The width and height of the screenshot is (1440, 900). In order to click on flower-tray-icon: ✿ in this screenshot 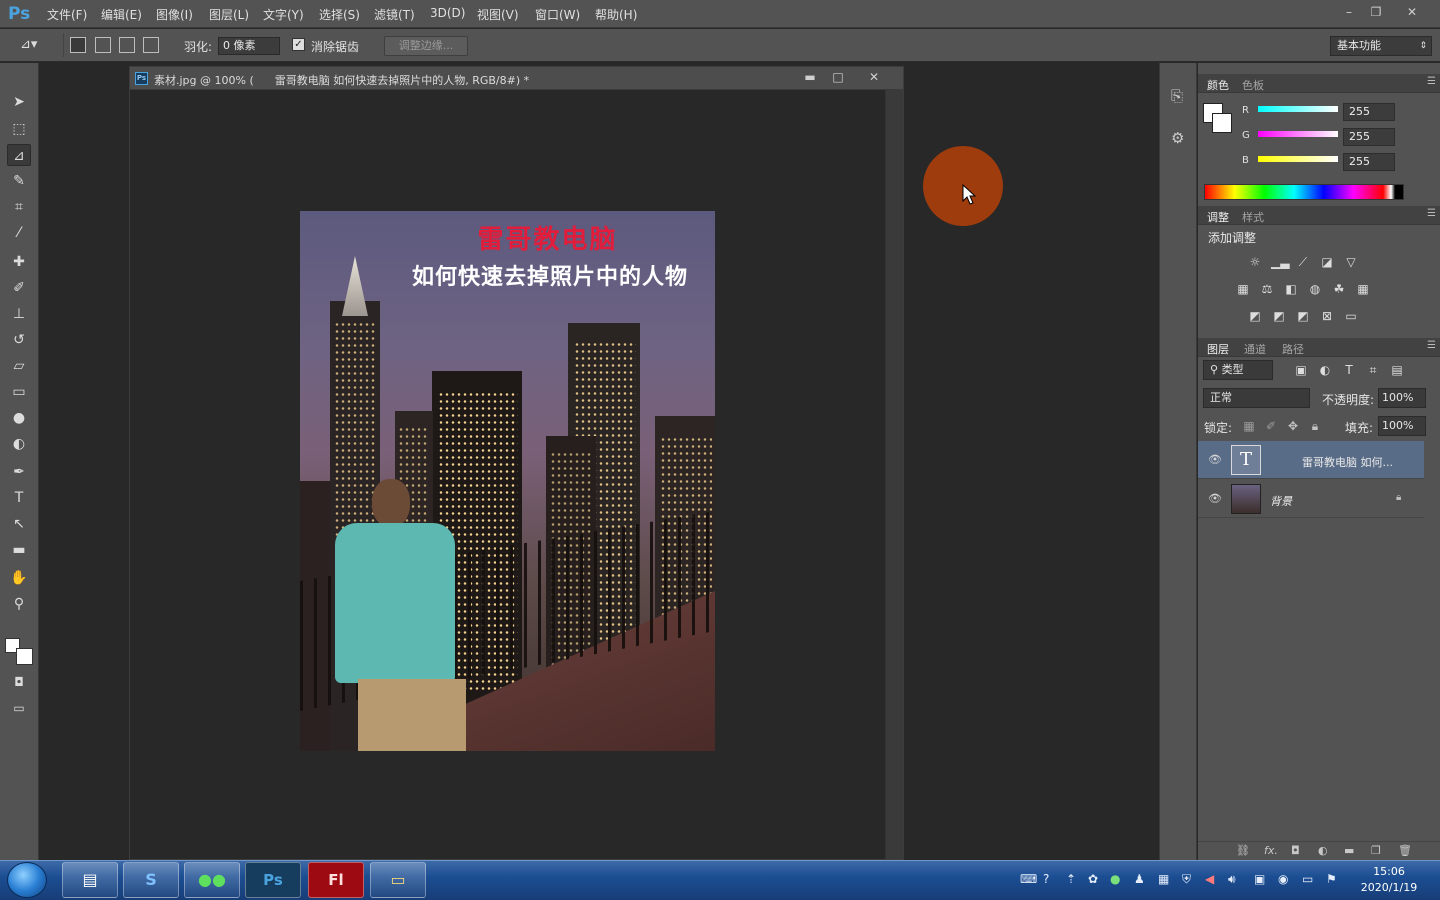, I will do `click(1093, 879)`.